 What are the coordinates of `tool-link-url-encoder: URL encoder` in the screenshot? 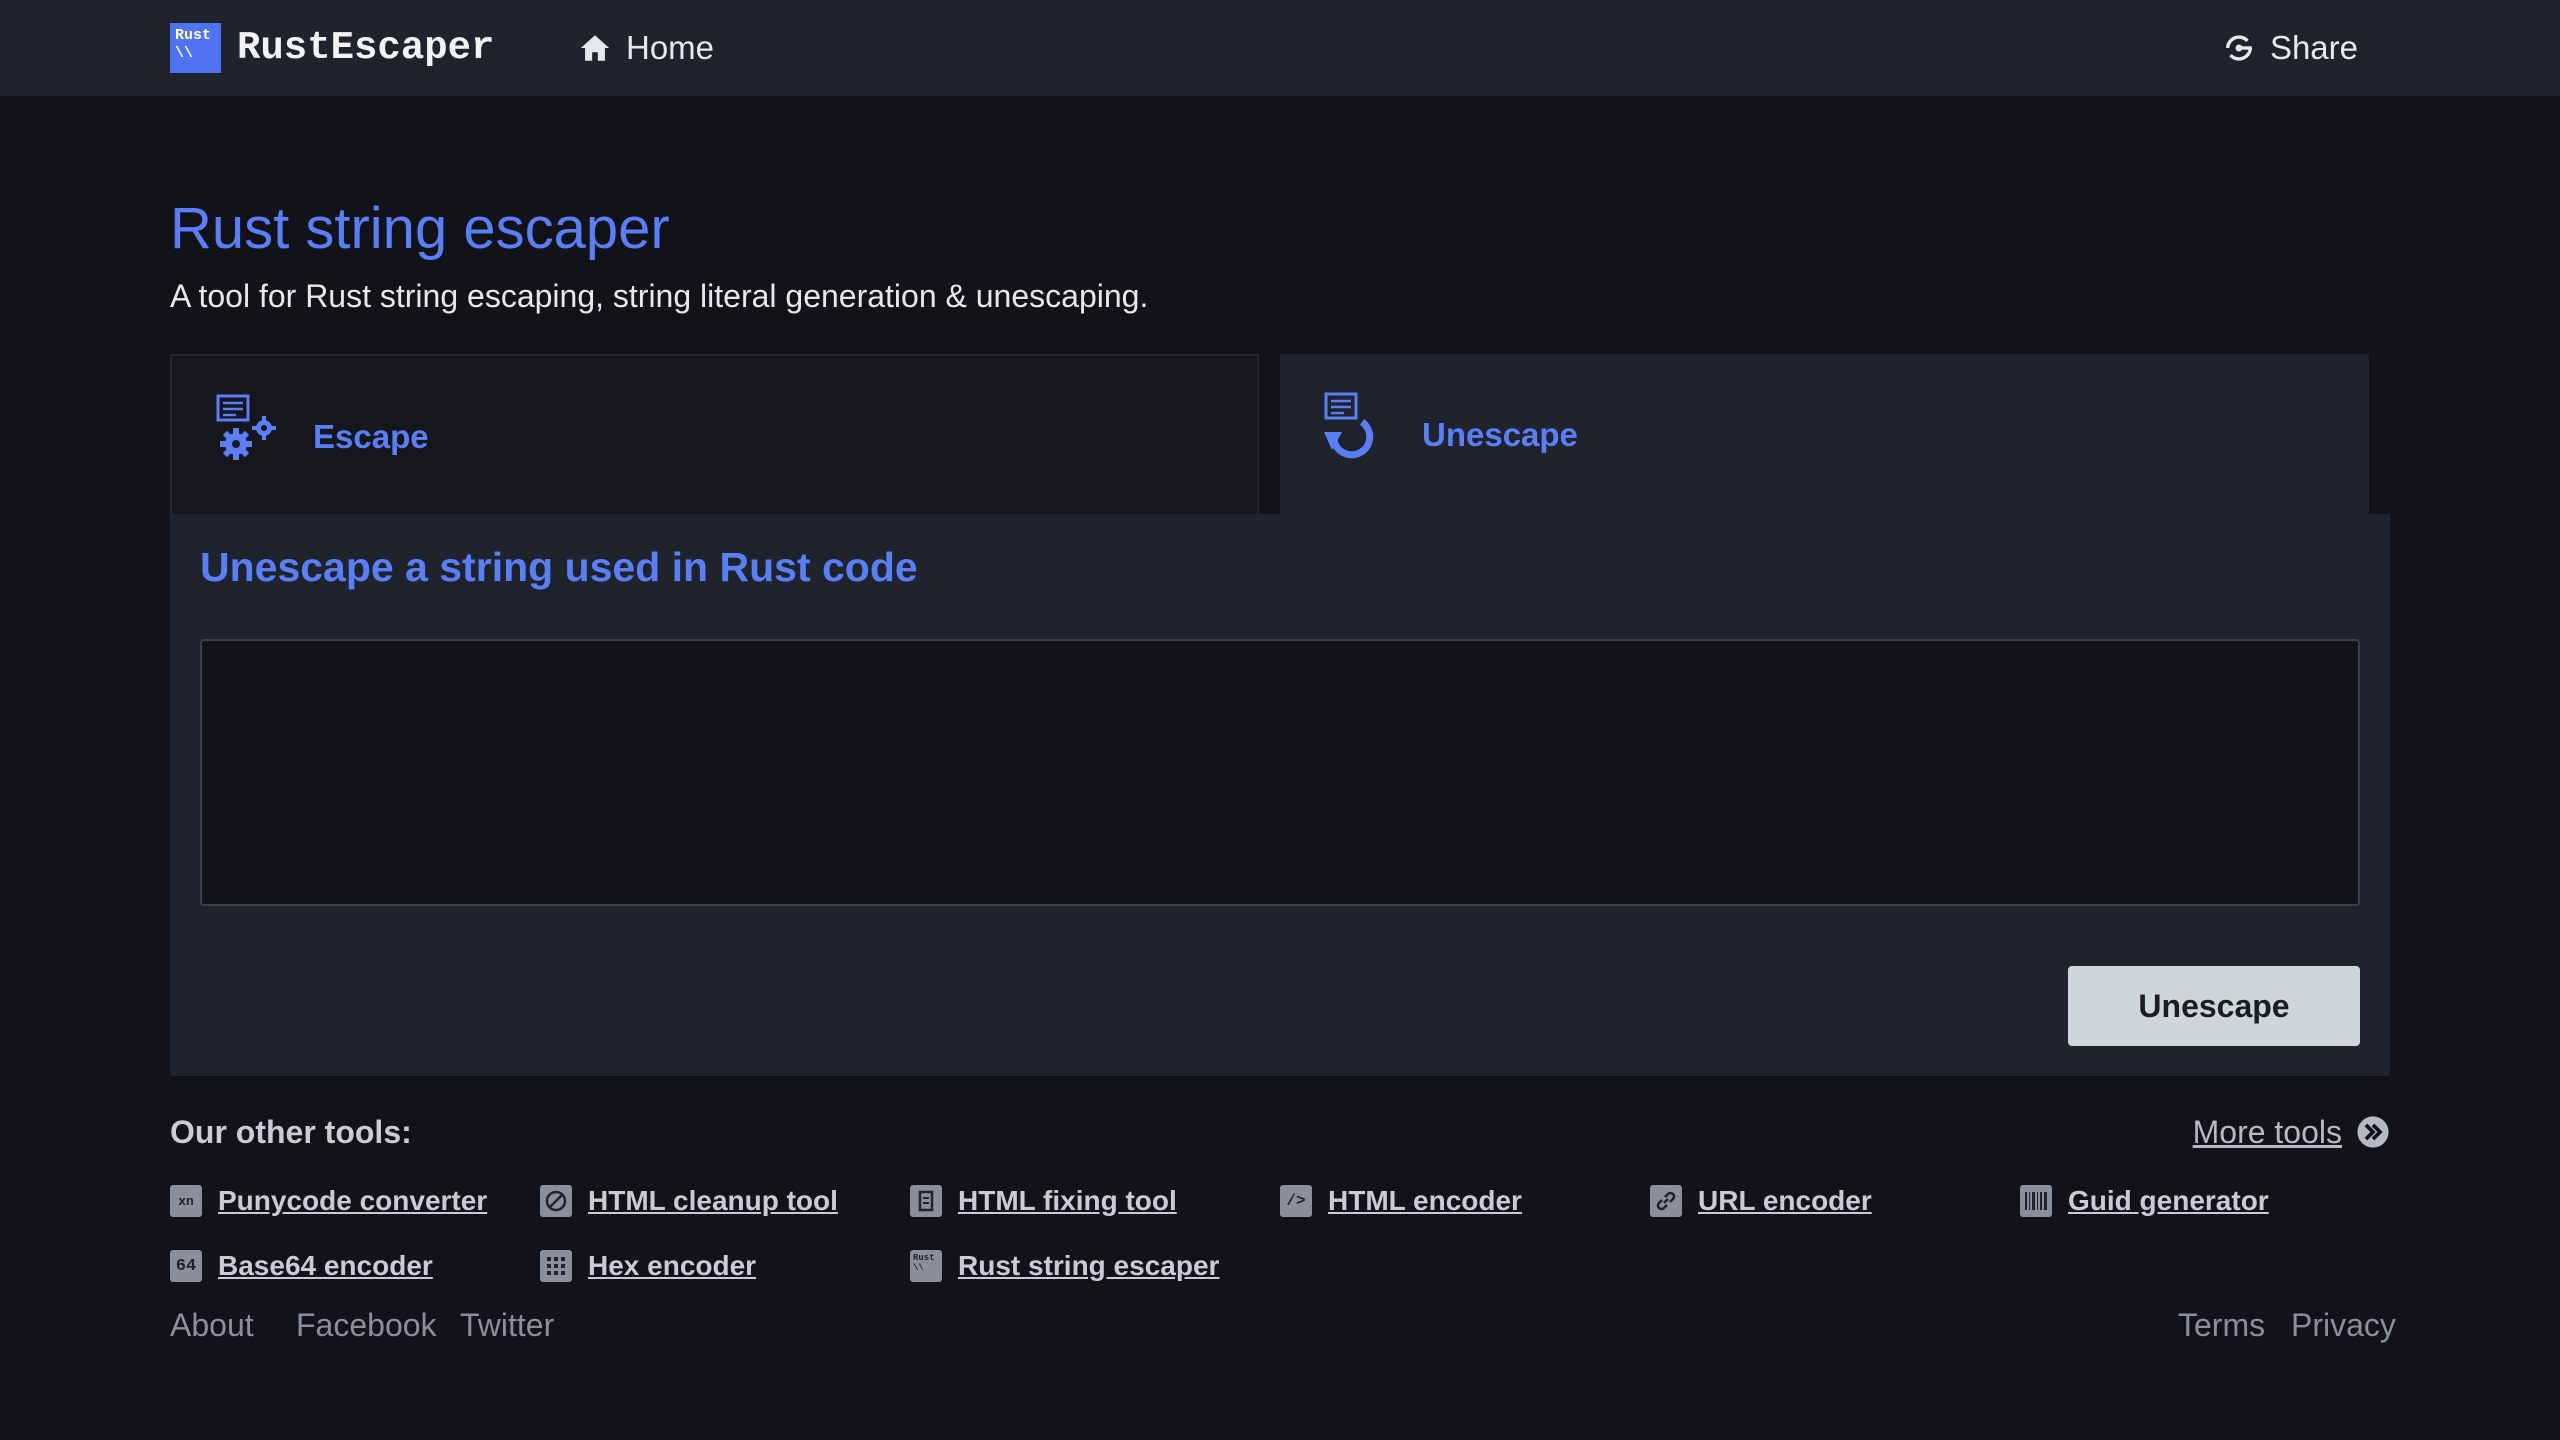 It's located at (1761, 1201).